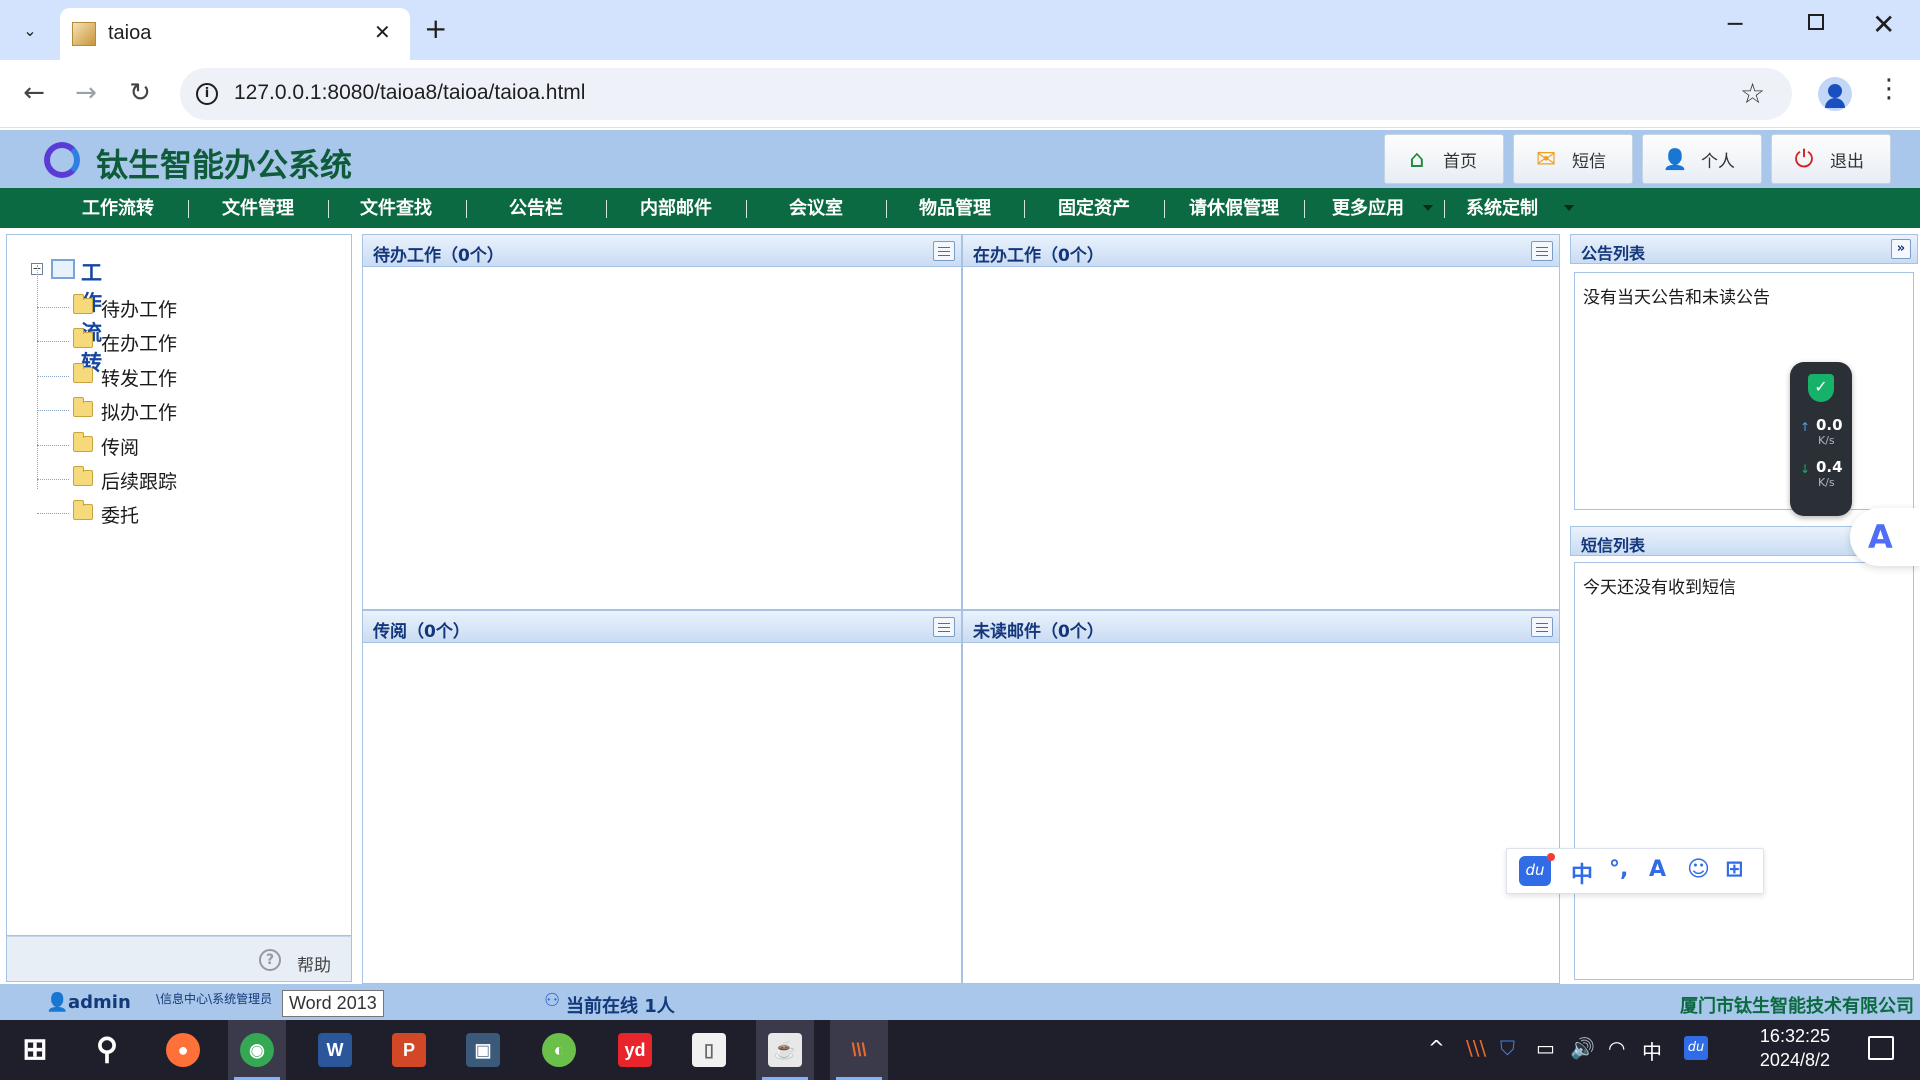 The height and width of the screenshot is (1080, 1920). Describe the element at coordinates (1616, 1048) in the screenshot. I see `tray-wifi-icon: ◠` at that location.